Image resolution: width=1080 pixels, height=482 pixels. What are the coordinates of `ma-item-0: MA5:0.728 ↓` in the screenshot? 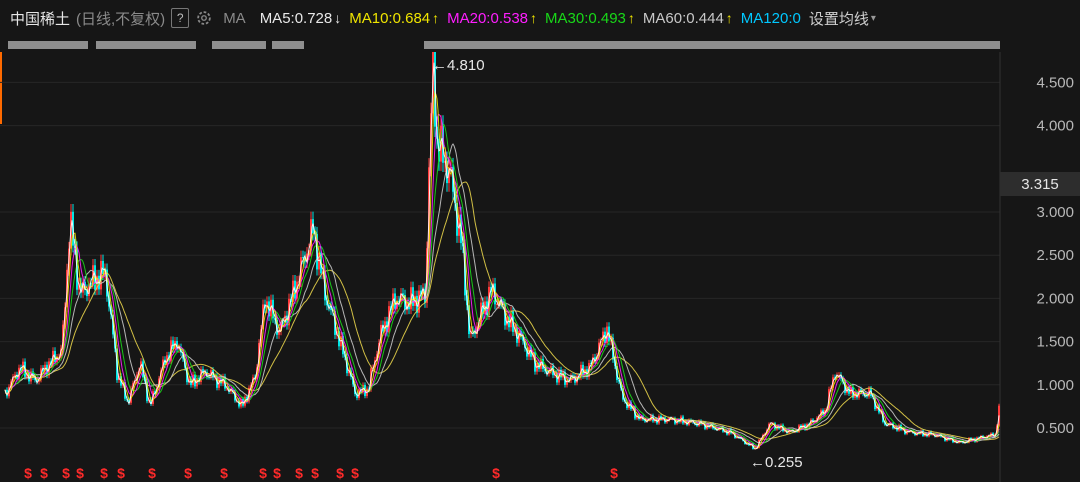 It's located at (301, 18).